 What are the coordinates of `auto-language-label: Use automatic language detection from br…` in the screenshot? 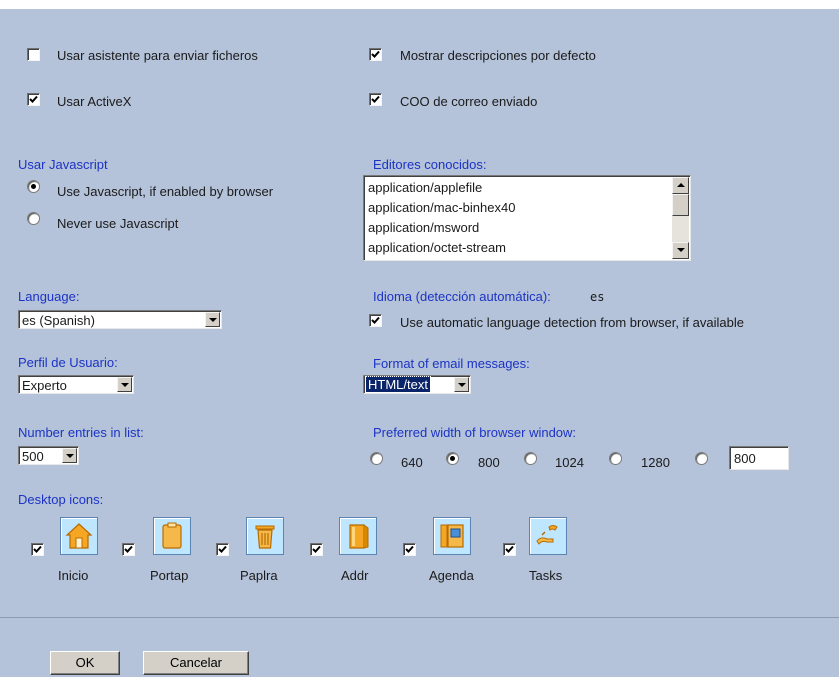 It's located at (572, 322).